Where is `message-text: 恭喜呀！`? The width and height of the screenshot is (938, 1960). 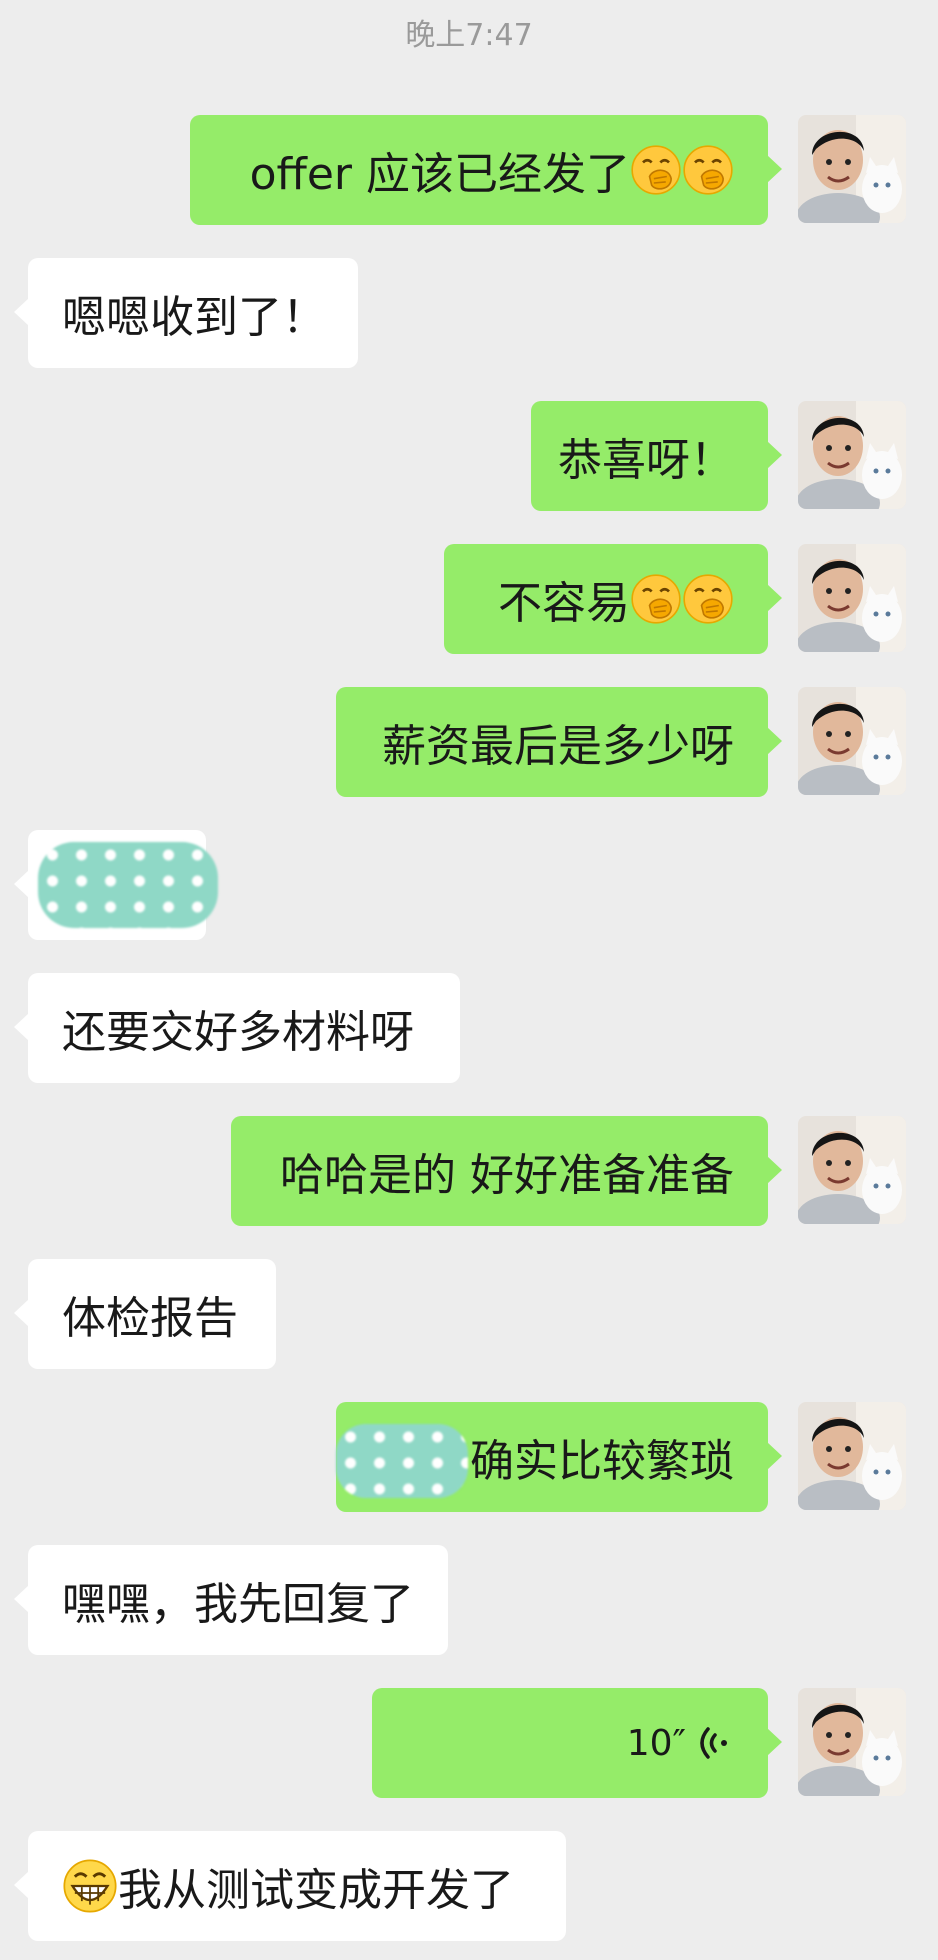
message-text: 恭喜呀！ is located at coordinates (646, 460).